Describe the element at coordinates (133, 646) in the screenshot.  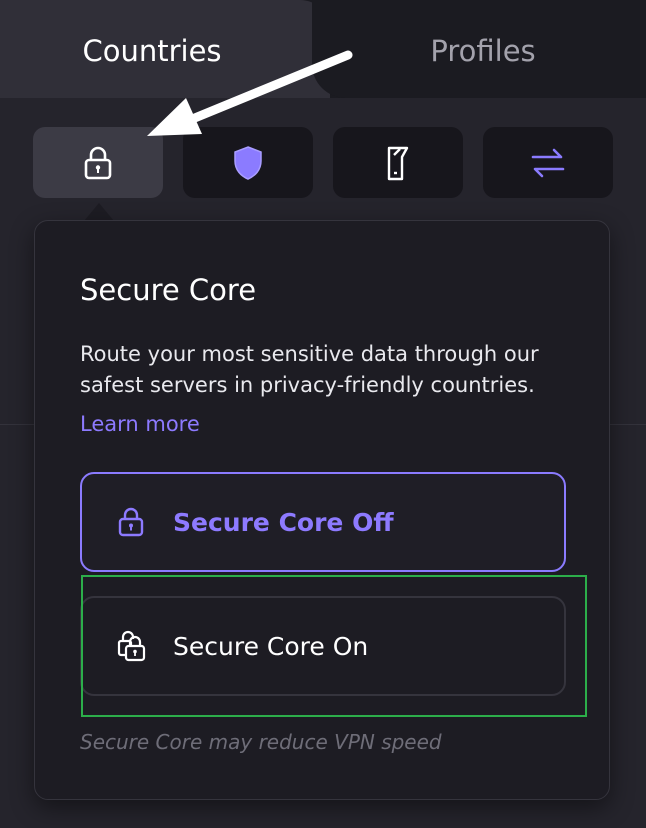
I see `double-lock-icon` at that location.